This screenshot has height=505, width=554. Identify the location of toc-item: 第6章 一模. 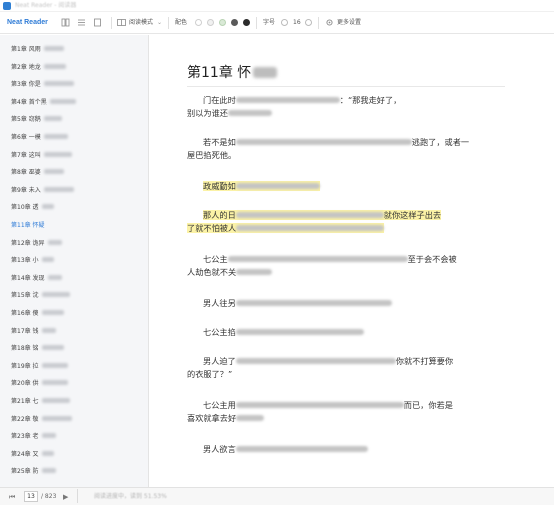
(74, 136).